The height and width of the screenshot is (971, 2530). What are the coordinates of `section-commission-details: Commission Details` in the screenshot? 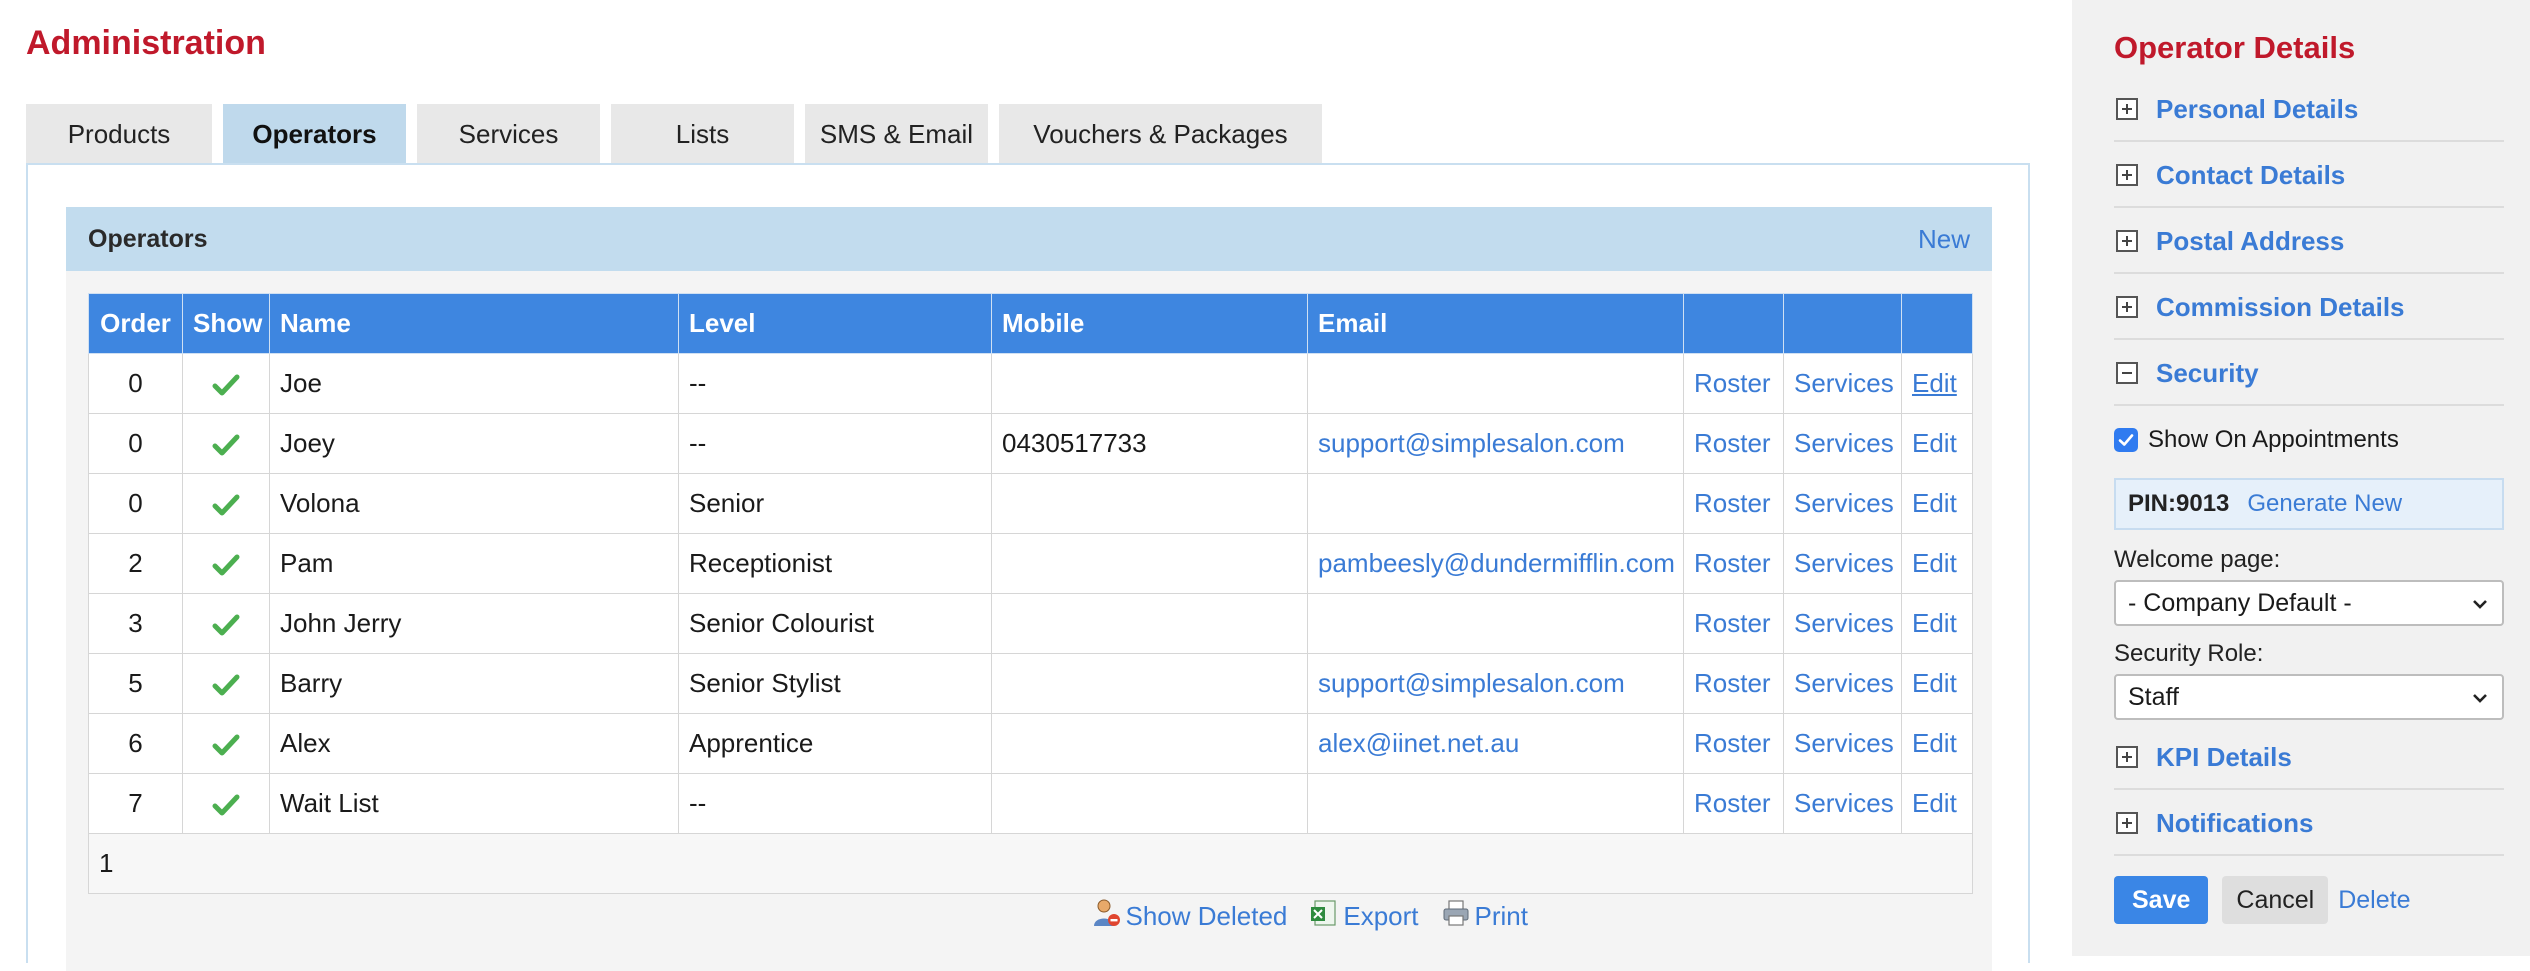 It's located at (2309, 308).